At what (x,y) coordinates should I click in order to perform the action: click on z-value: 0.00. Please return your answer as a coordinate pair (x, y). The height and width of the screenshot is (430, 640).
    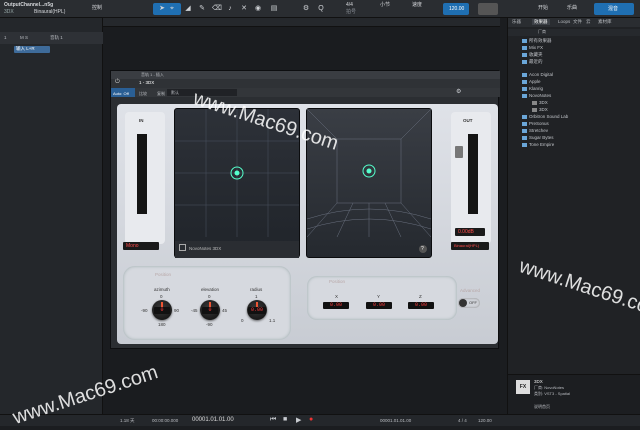
    Looking at the image, I should click on (421, 305).